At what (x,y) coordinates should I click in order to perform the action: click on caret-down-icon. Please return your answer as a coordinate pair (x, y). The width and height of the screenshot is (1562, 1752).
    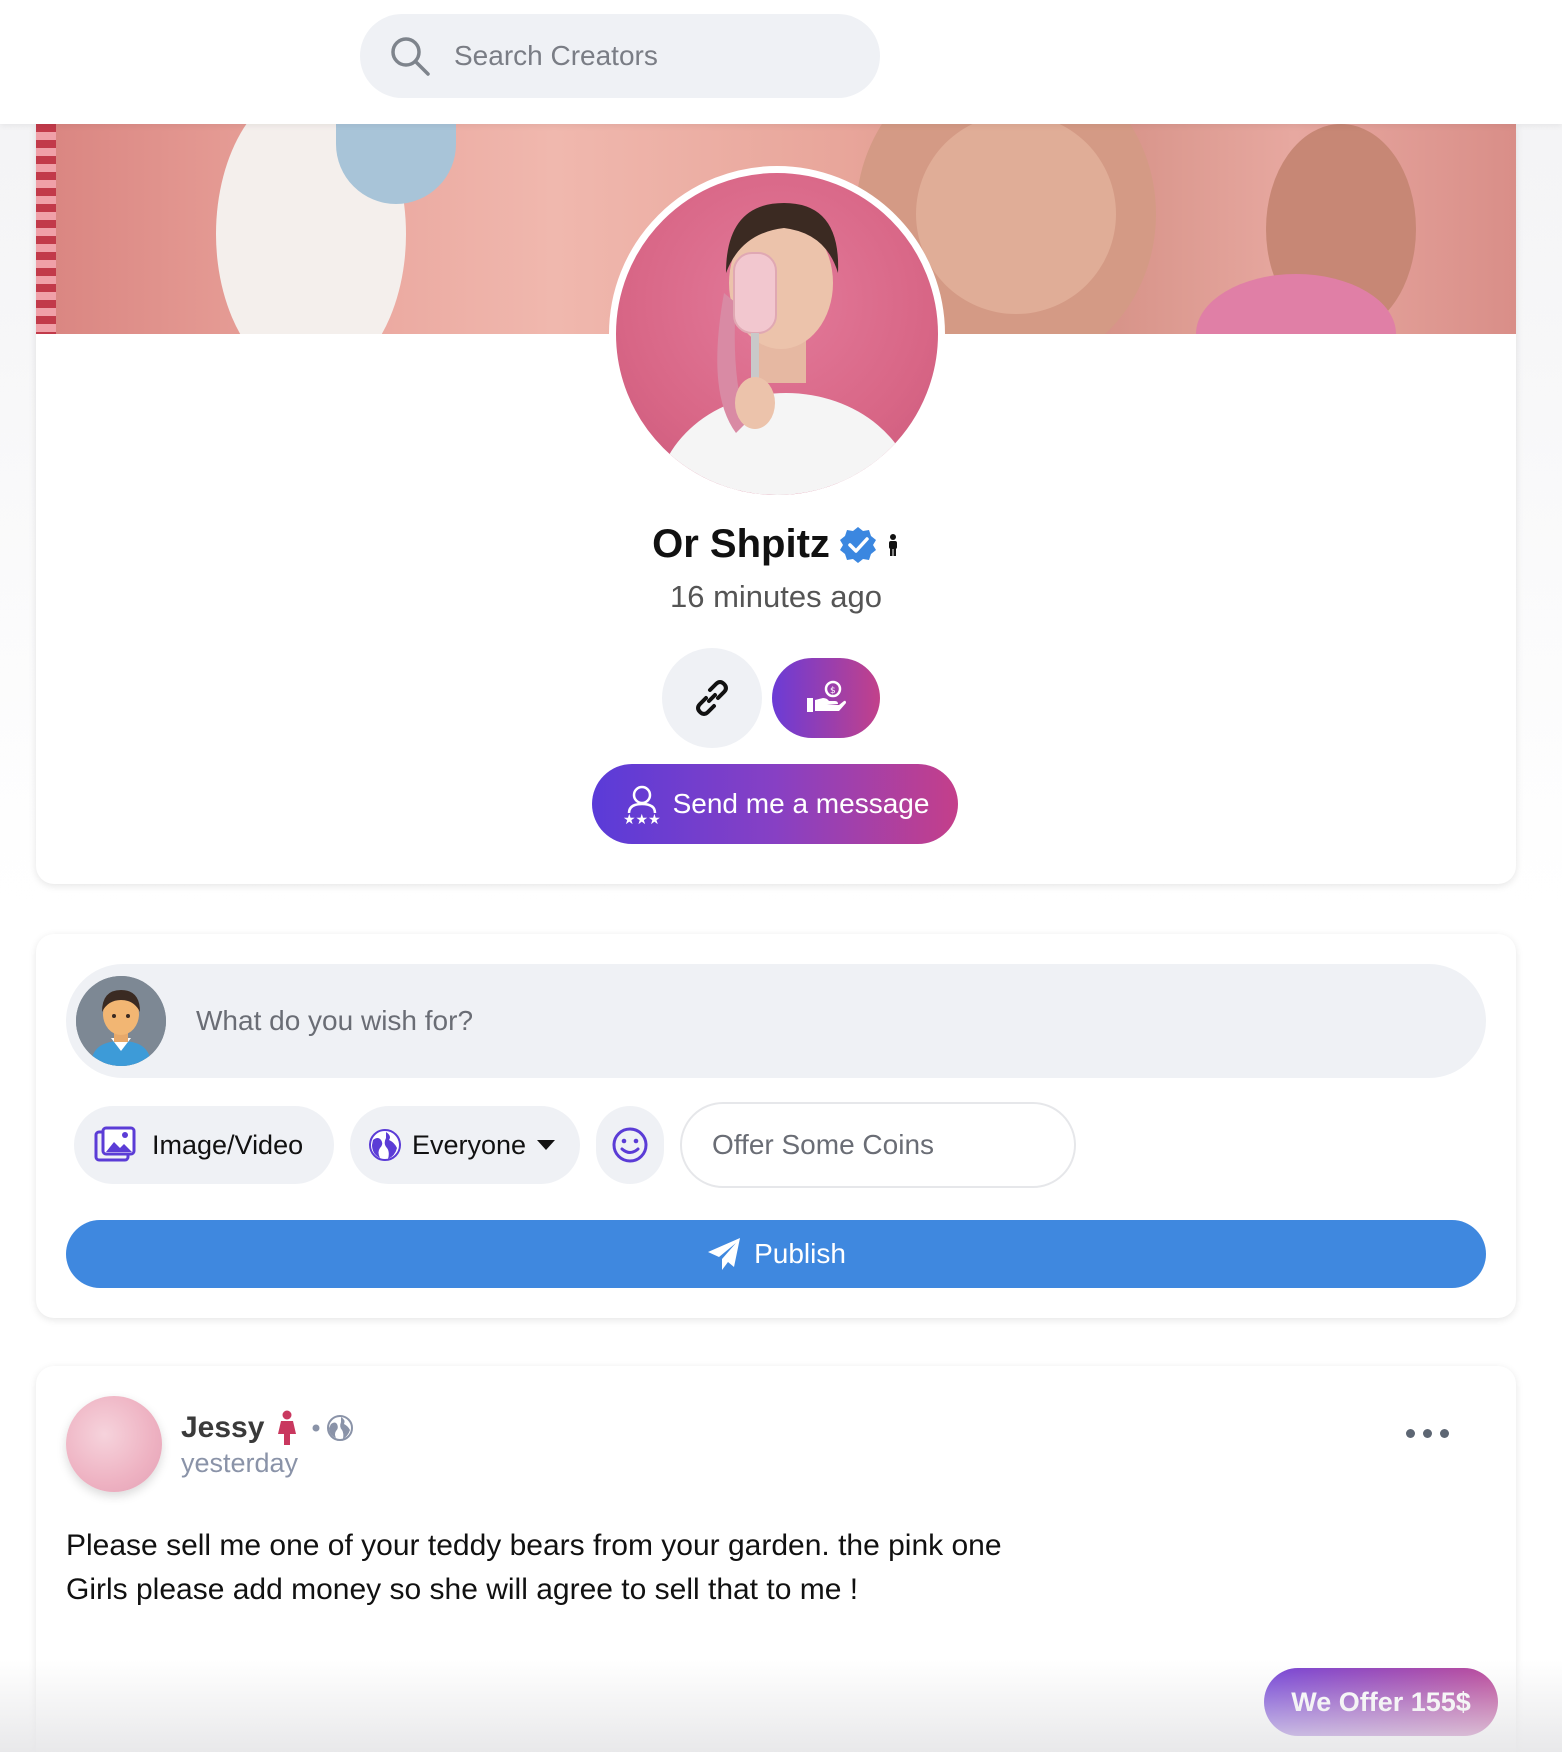
    Looking at the image, I should click on (546, 1145).